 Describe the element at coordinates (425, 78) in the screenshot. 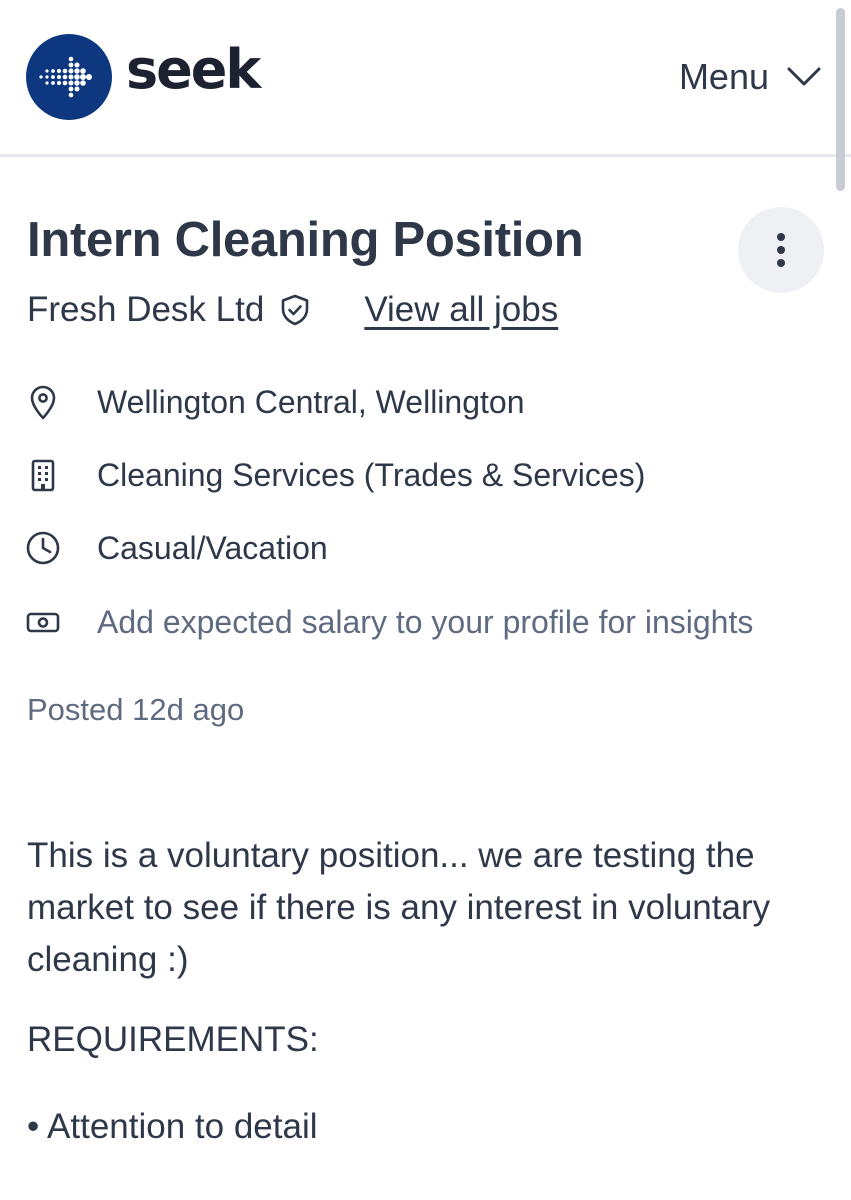

I see `site-header: seek Menu` at that location.